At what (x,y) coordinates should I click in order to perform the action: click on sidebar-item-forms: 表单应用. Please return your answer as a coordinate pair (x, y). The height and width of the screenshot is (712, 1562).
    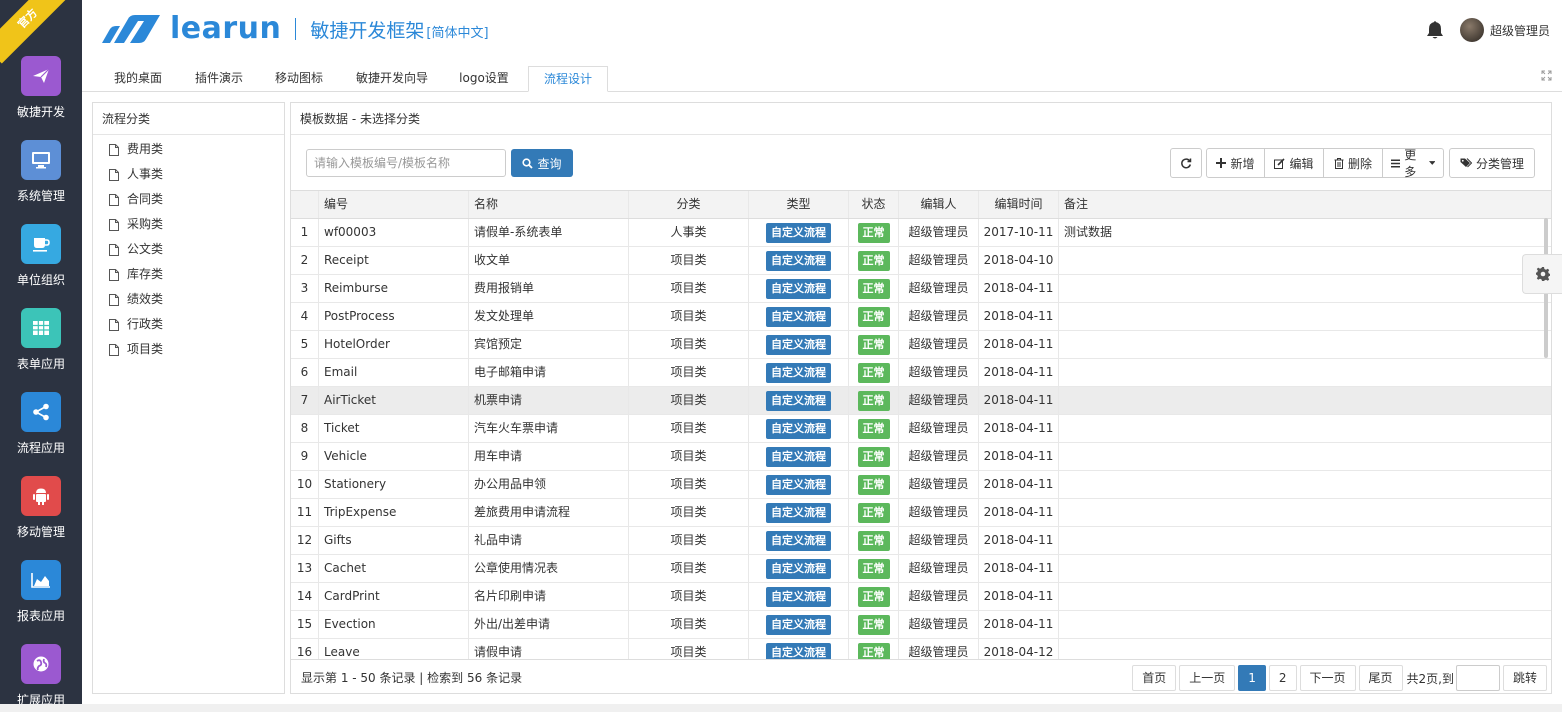
    Looking at the image, I should click on (41, 350).